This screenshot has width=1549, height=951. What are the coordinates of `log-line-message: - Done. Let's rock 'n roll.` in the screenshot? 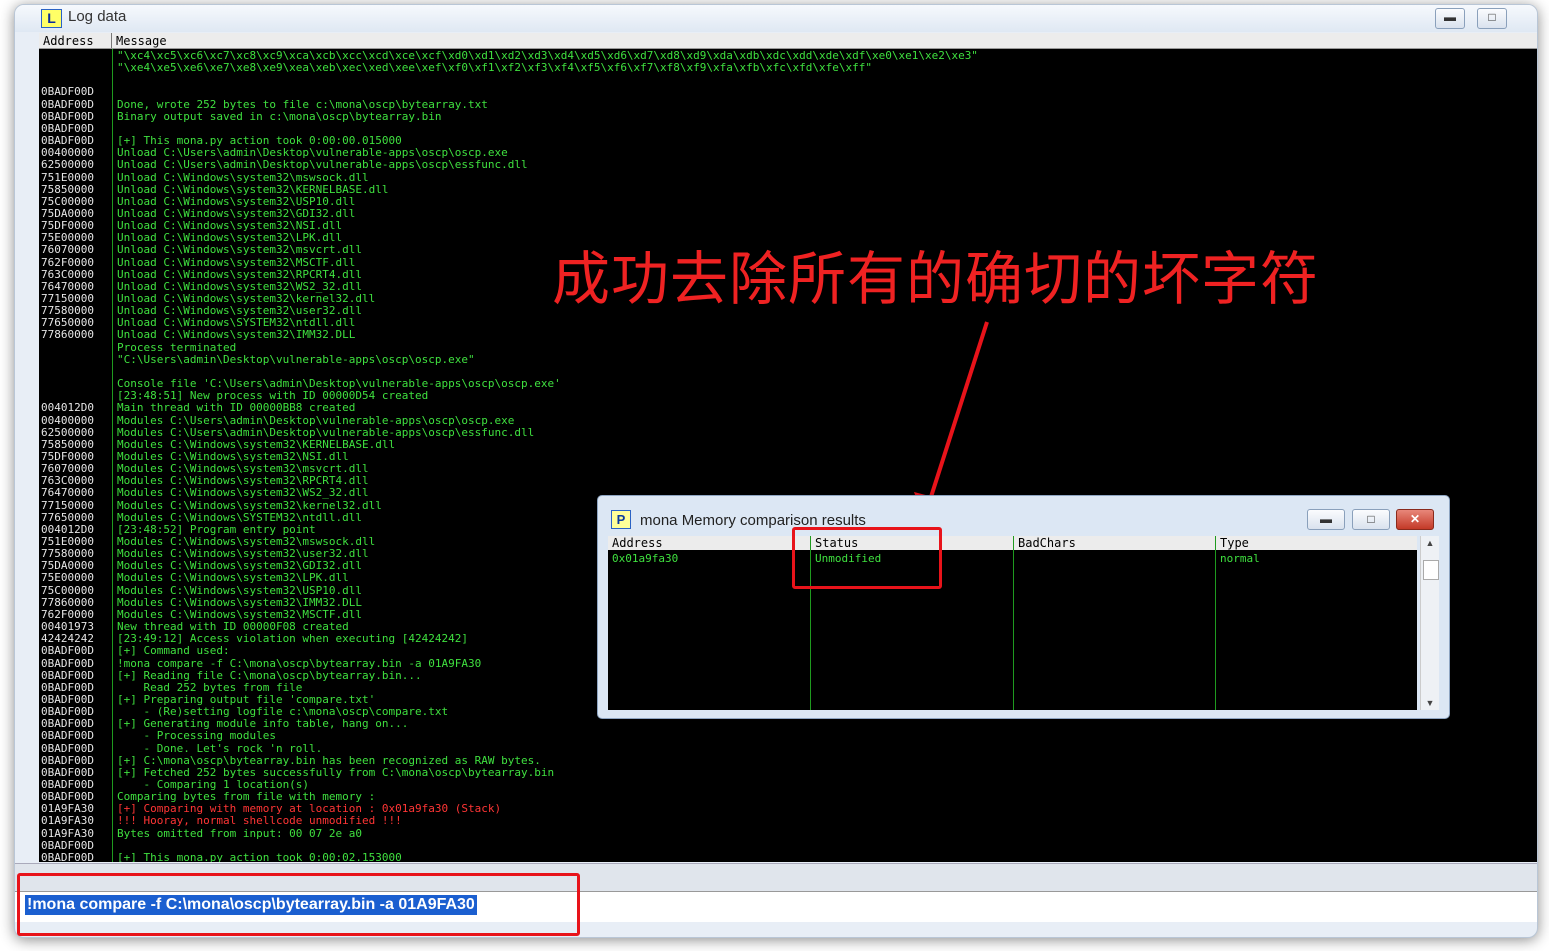 It's located at (220, 748).